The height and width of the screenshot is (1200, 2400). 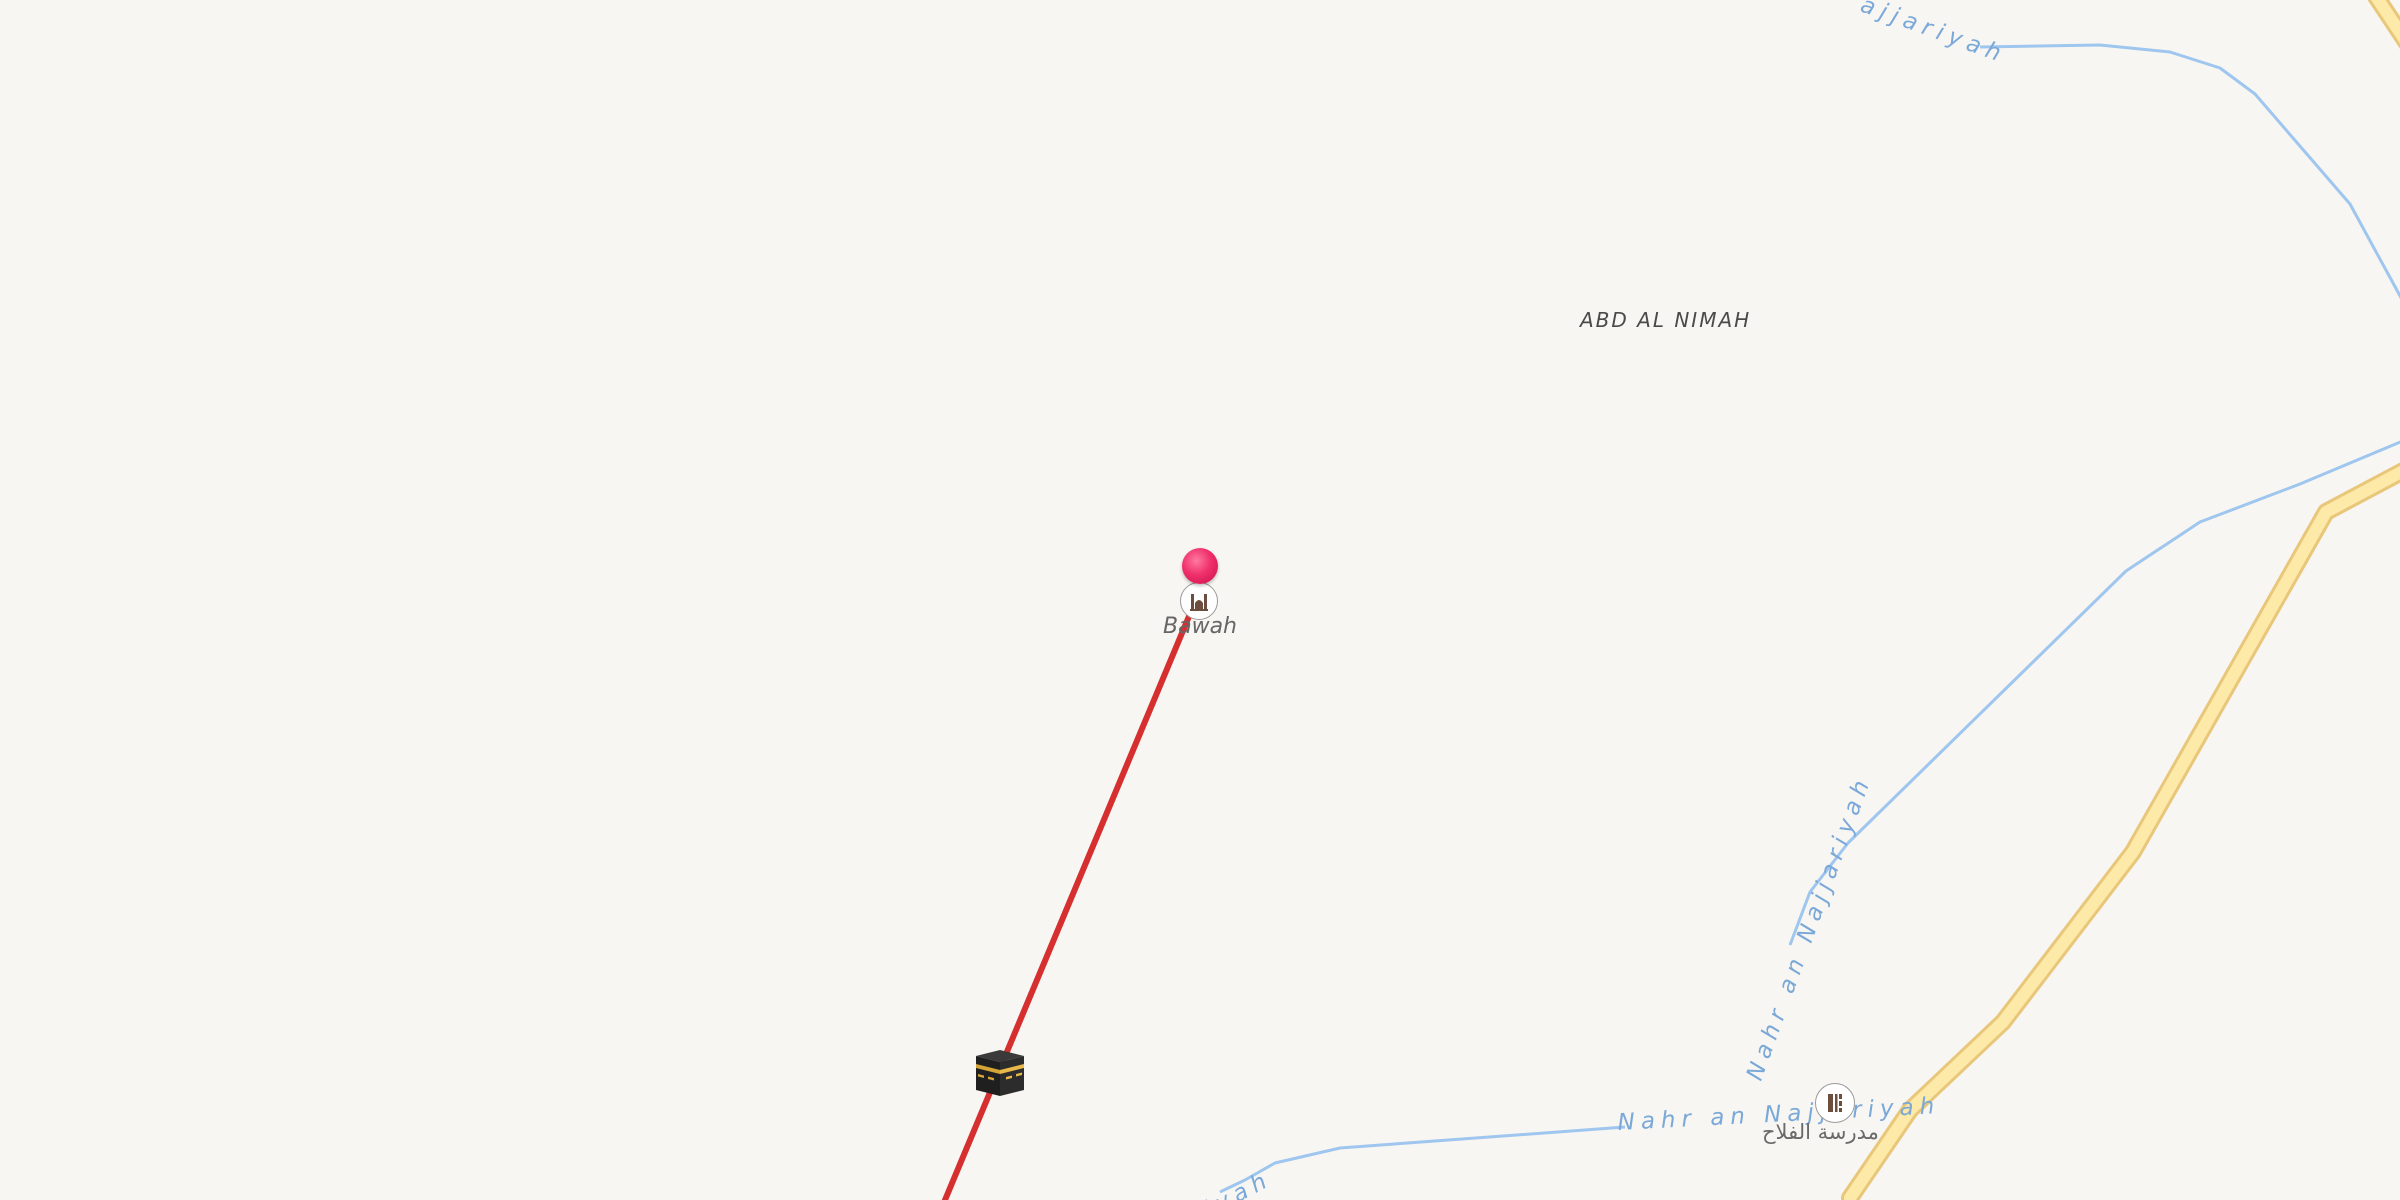 What do you see at coordinates (1200, 566) in the screenshot?
I see `location-pin-icon` at bounding box center [1200, 566].